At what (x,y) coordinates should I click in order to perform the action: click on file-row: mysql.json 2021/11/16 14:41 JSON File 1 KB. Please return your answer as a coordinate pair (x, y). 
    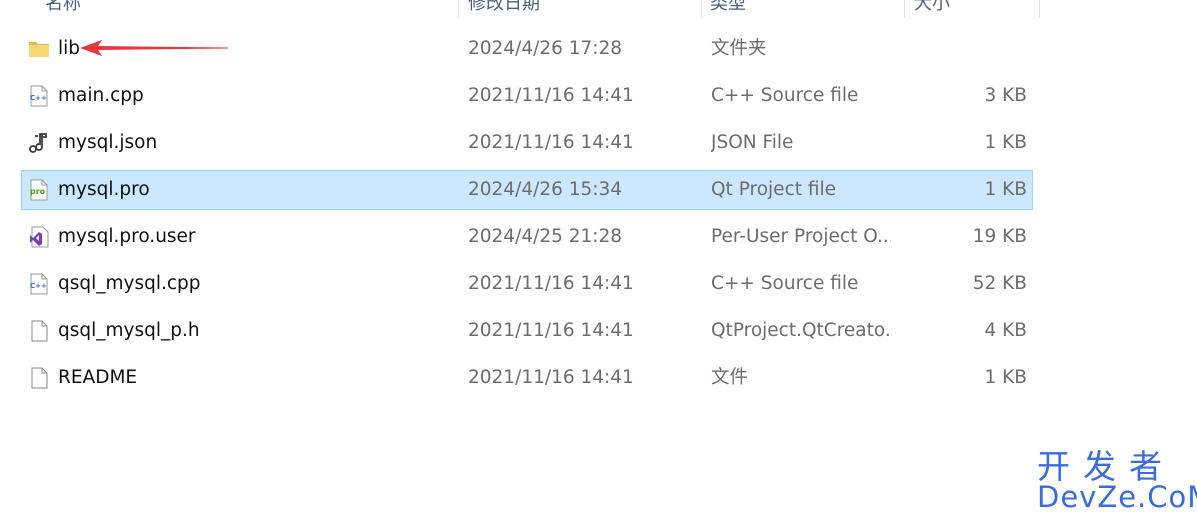
    Looking at the image, I should click on (527, 143).